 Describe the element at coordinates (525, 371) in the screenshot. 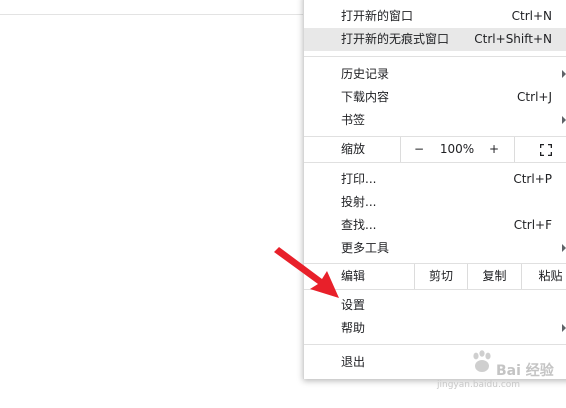

I see `watermark-brand: Bai 经验` at that location.